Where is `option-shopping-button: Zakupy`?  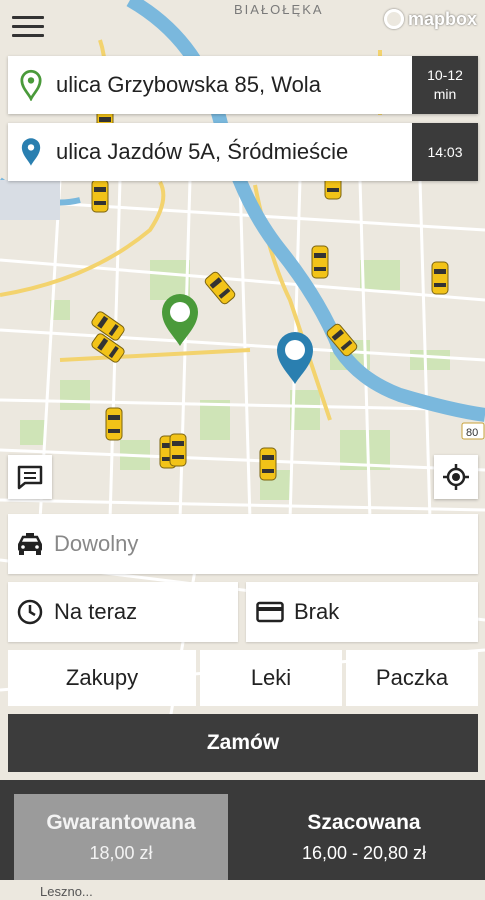
option-shopping-button: Zakupy is located at coordinates (102, 678).